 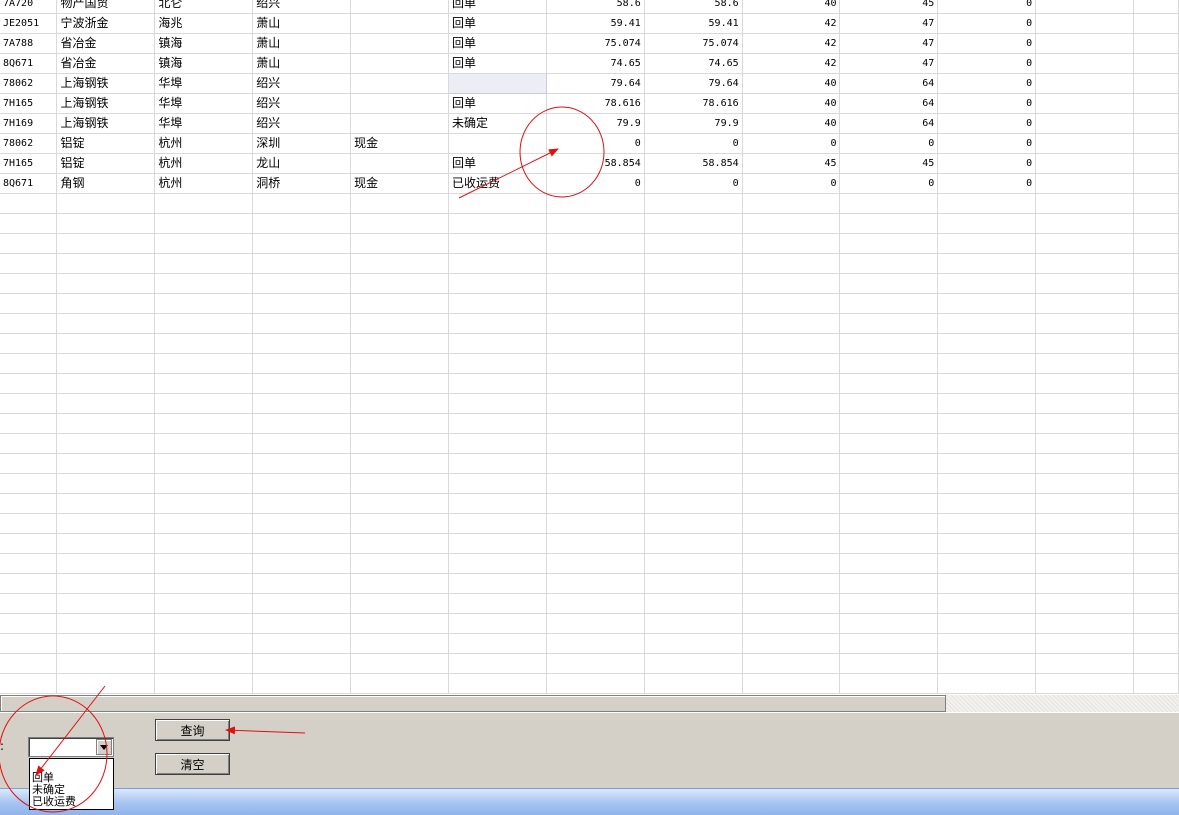 I want to click on table-row-empty, so click(x=589, y=343).